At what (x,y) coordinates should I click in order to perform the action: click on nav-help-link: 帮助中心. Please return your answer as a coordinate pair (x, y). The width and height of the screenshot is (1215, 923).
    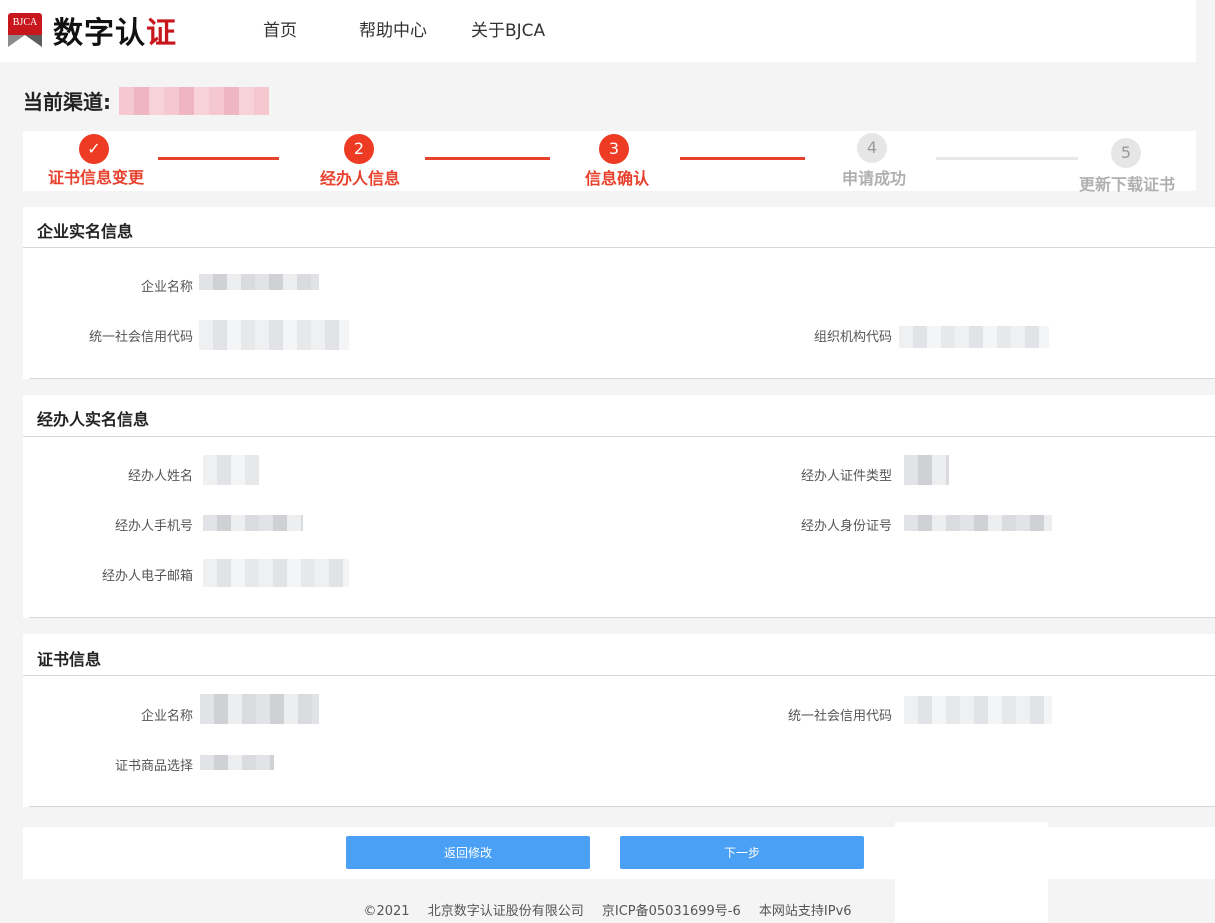
    Looking at the image, I should click on (393, 28).